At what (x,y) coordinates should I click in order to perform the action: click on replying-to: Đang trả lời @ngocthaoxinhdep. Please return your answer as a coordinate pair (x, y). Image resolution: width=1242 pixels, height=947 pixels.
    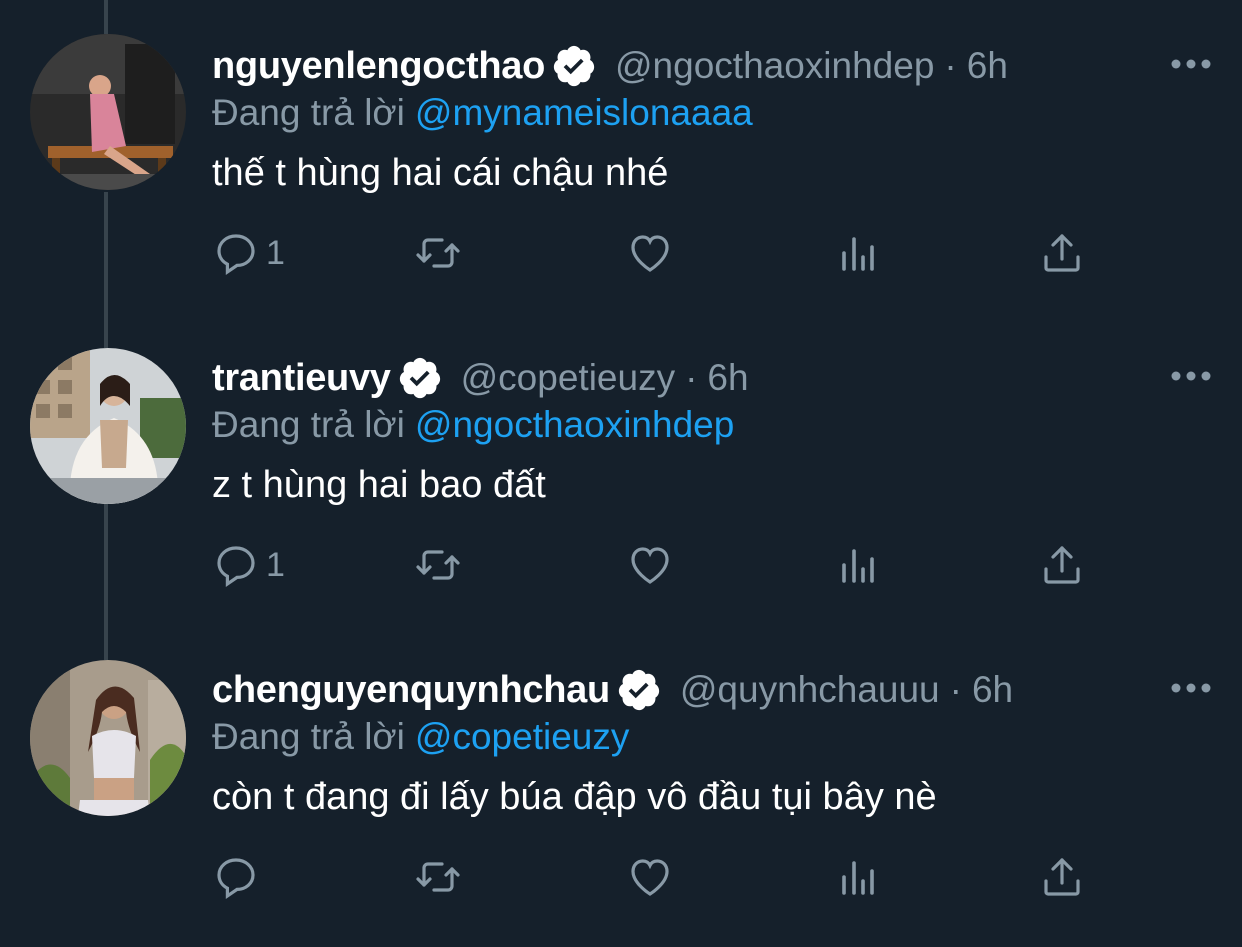
    Looking at the image, I should click on (473, 425).